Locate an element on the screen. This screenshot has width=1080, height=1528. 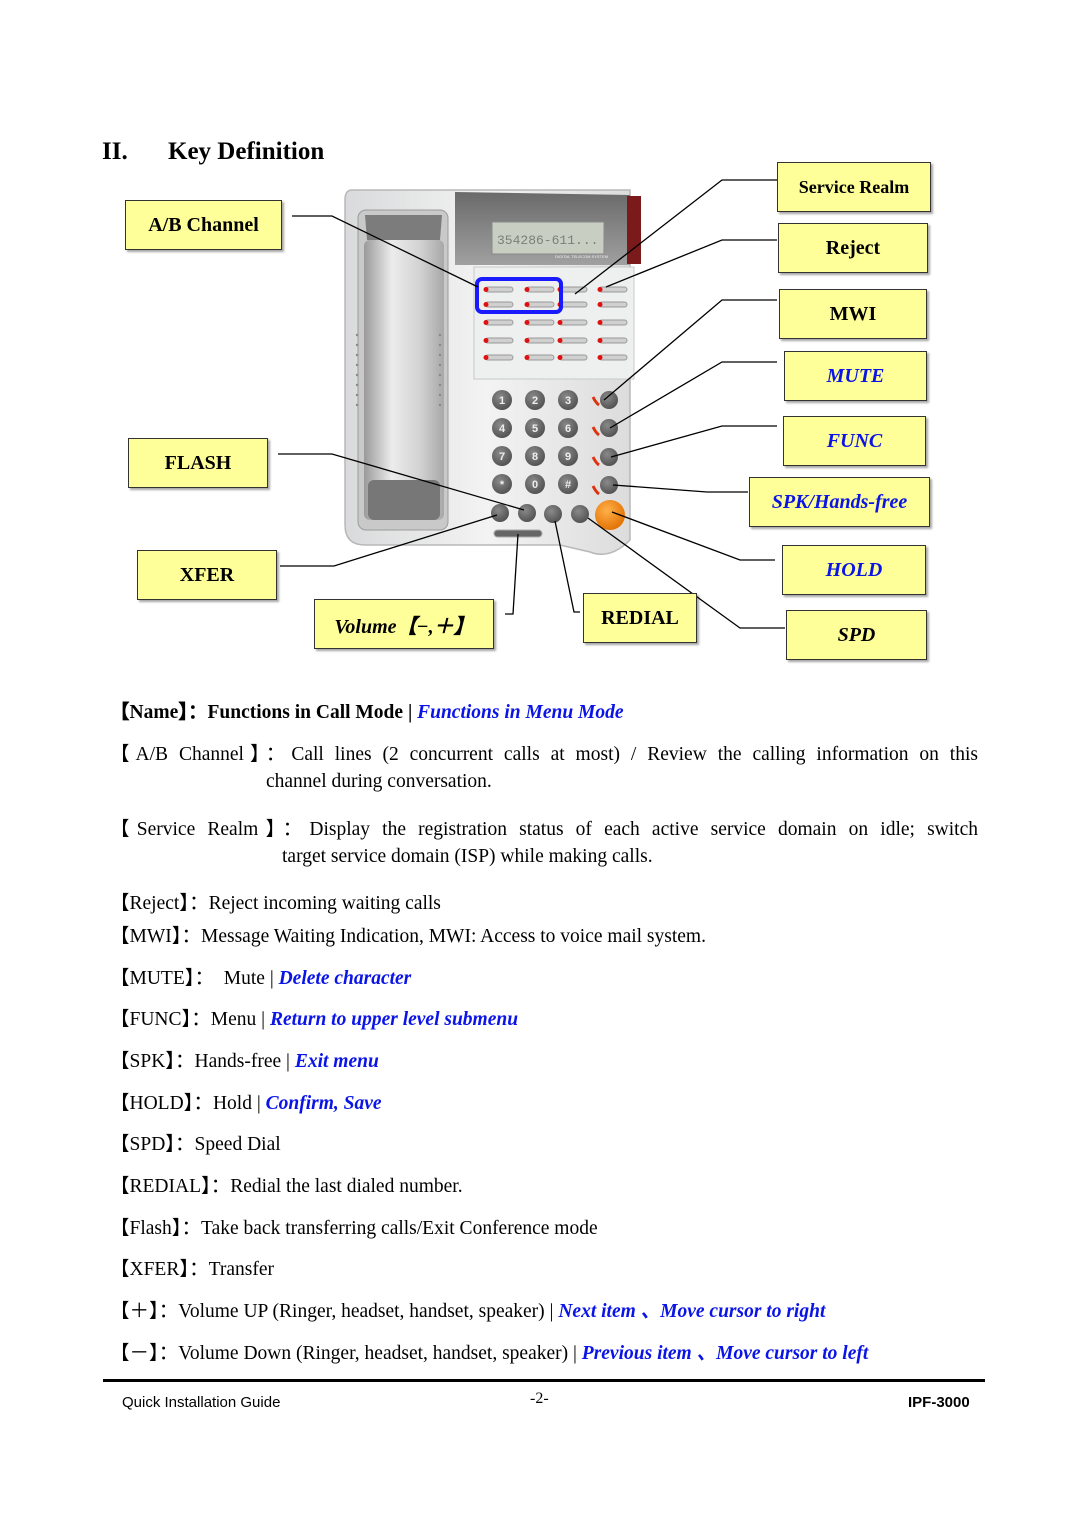
definition-continuation: channel during conversation. is located at coordinates (379, 781).